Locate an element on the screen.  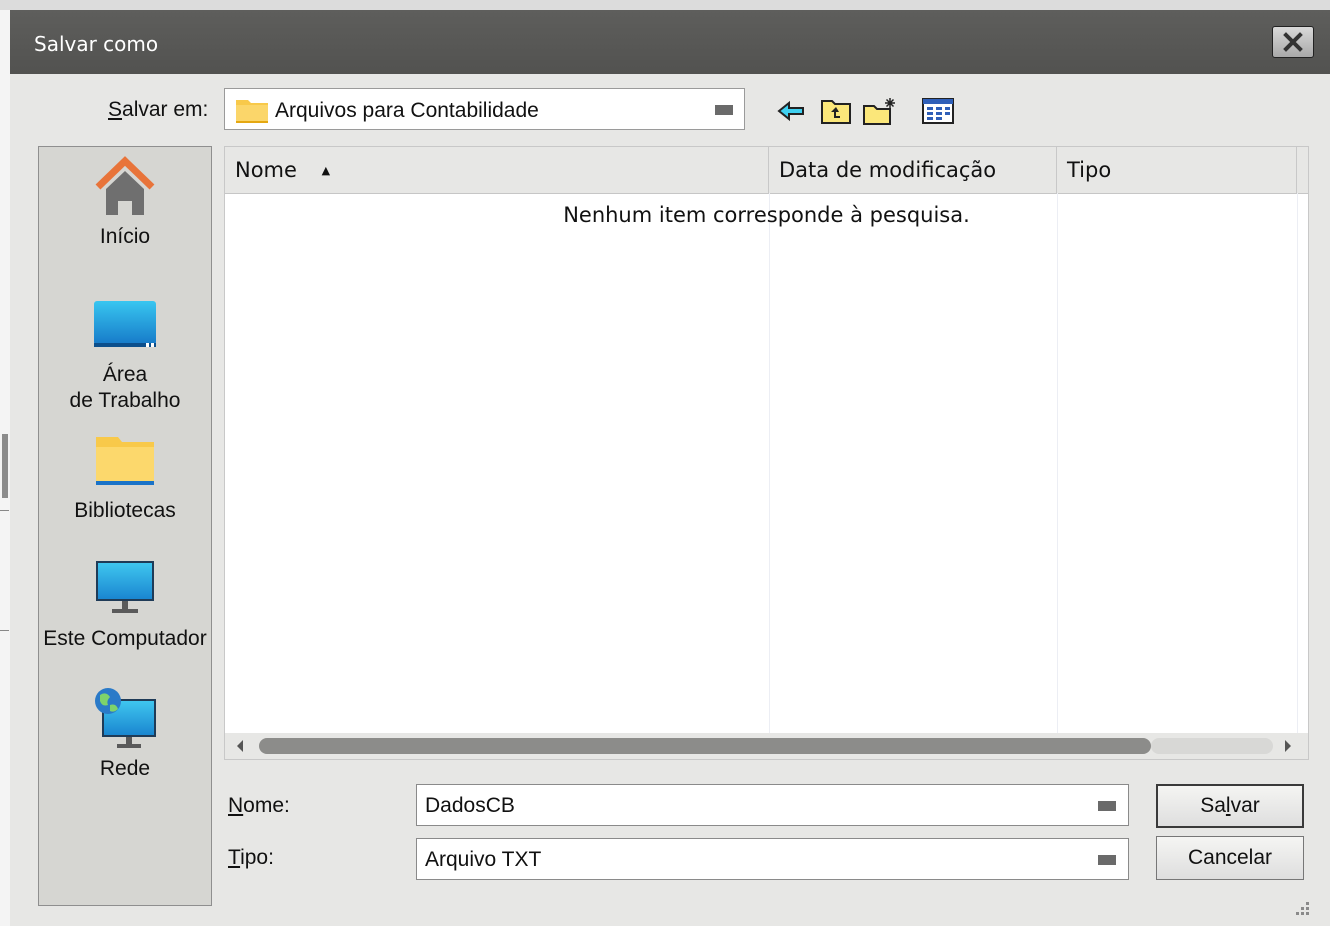
place-label: Bibliotecas is located at coordinates (125, 510).